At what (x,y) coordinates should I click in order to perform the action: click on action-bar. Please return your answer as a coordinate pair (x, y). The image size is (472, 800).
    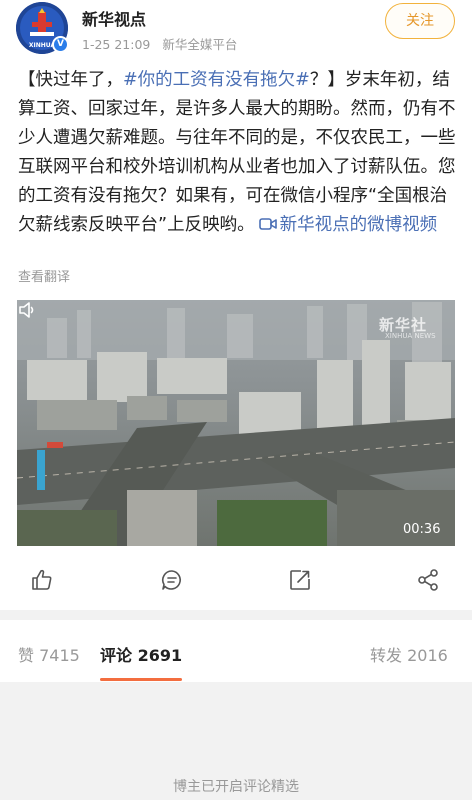
    Looking at the image, I should click on (236, 580).